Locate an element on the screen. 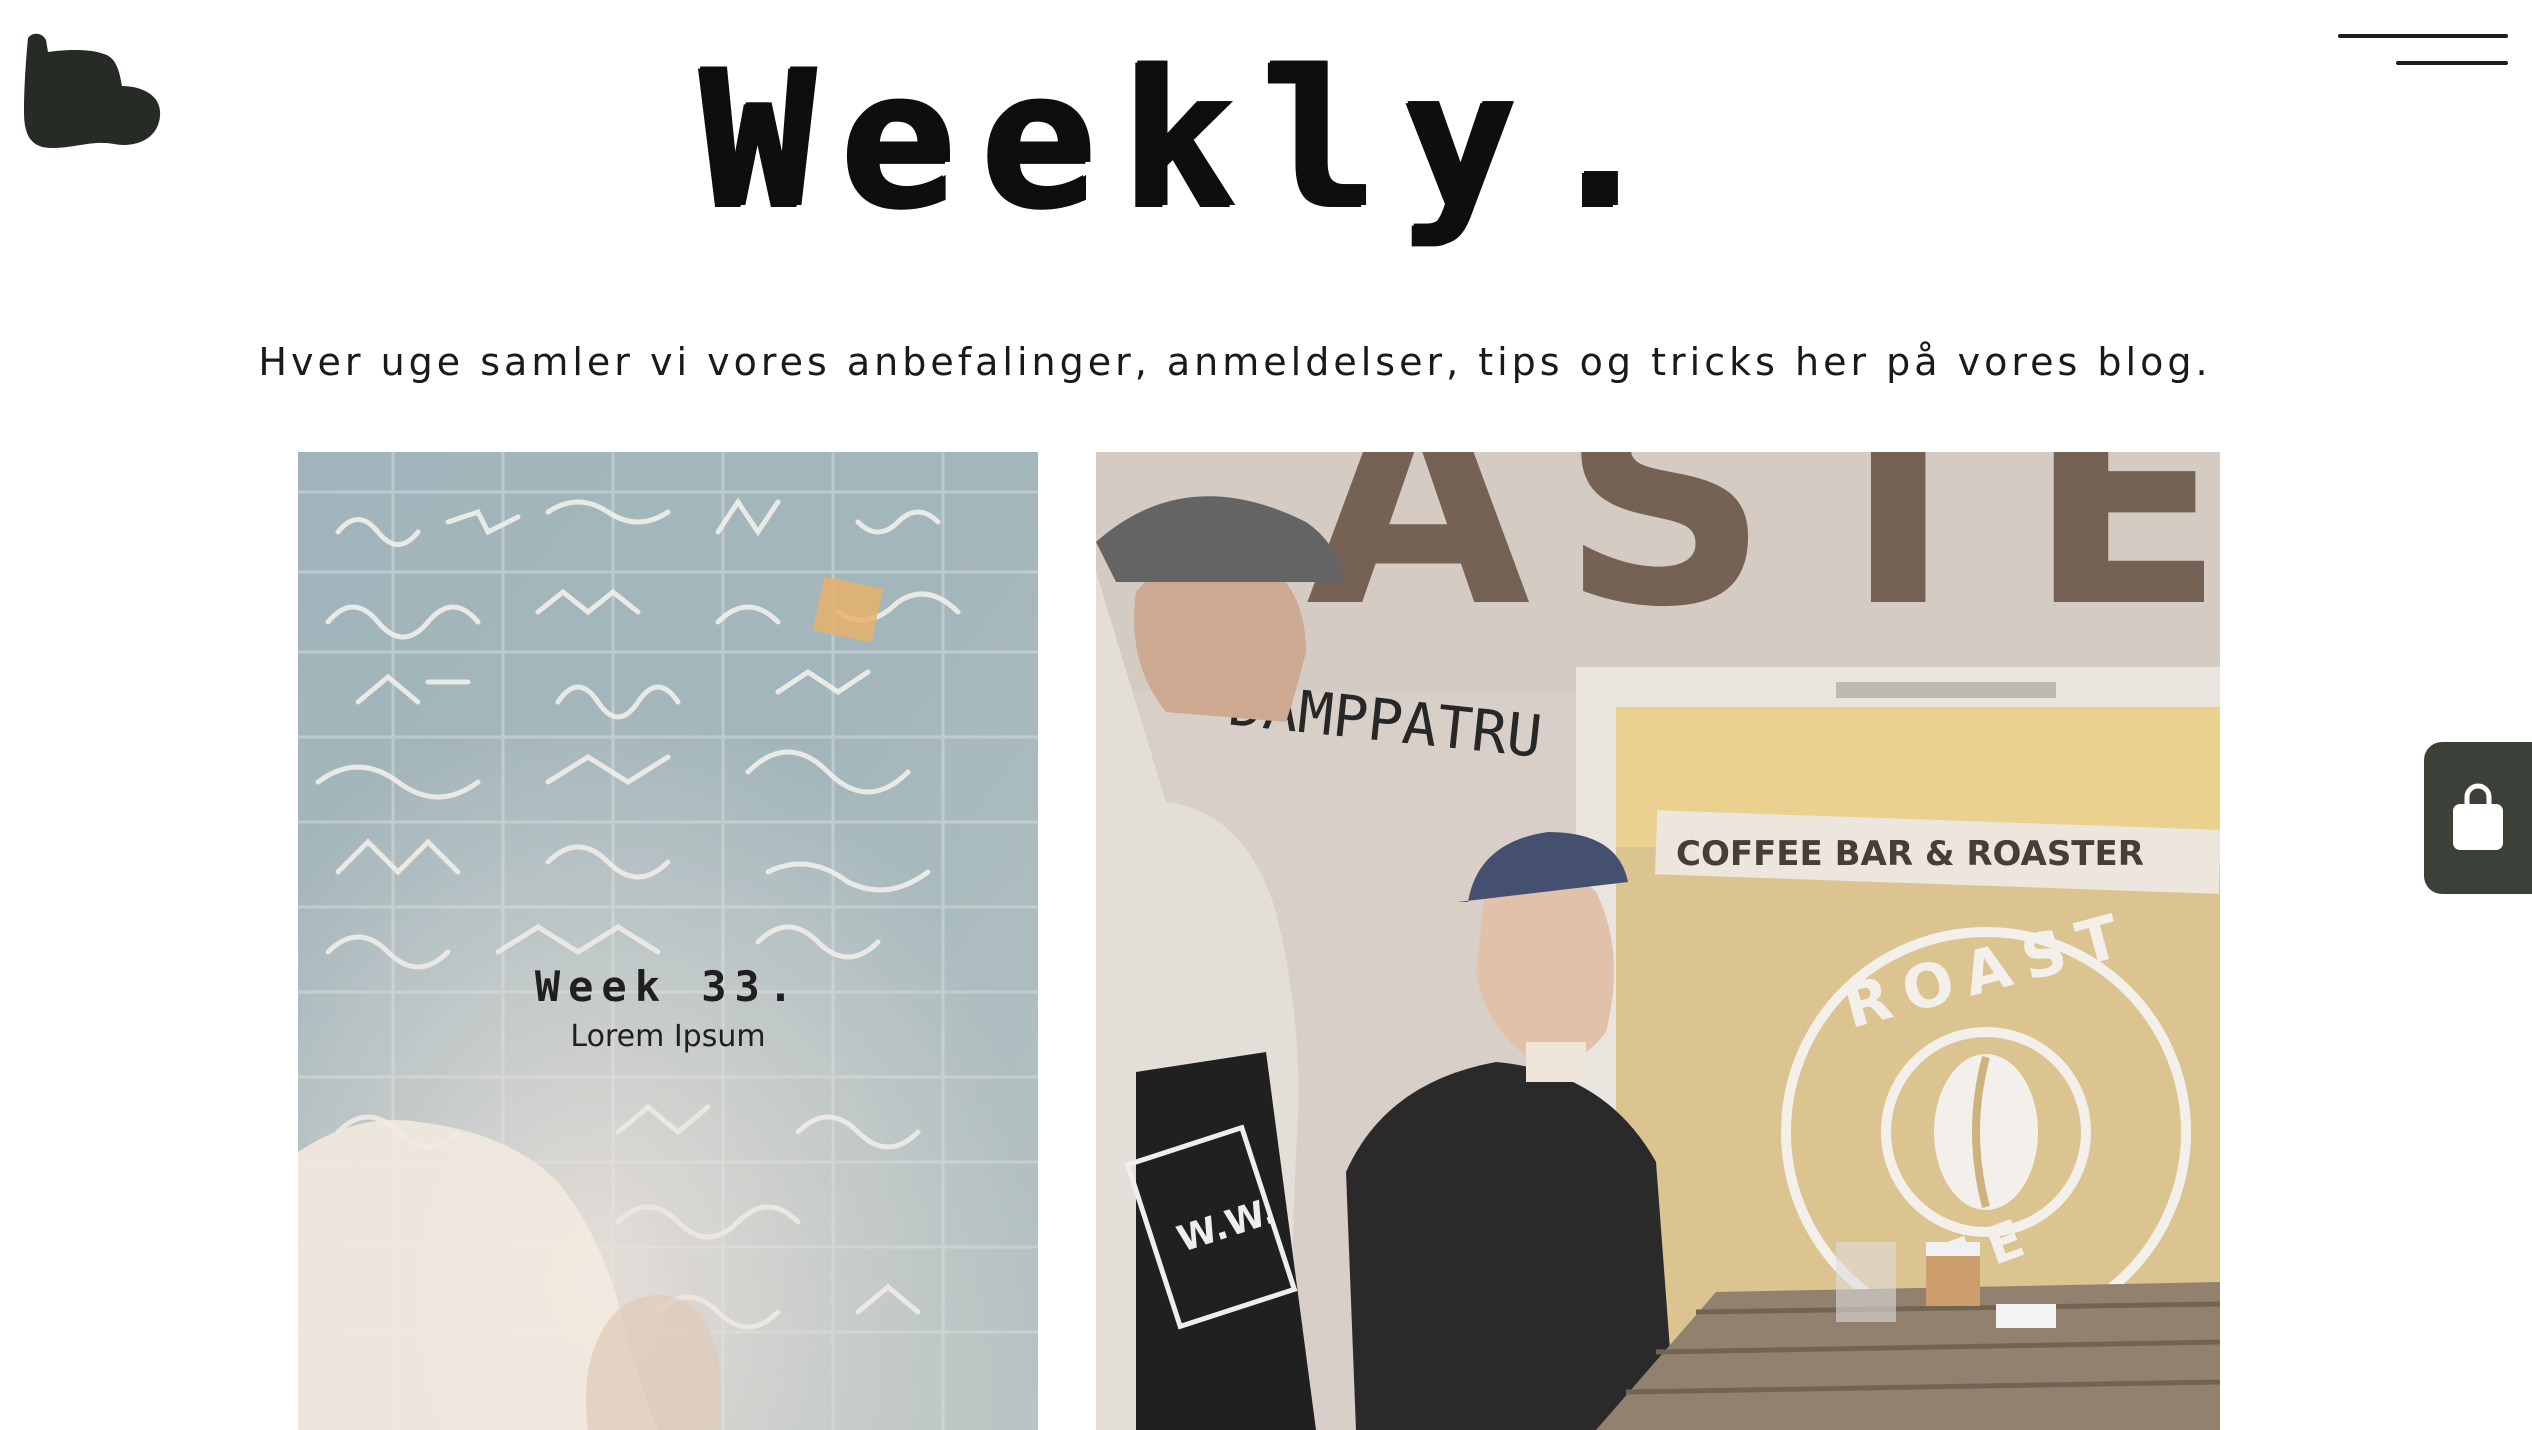  shopping-bag-icon is located at coordinates (2478, 816).